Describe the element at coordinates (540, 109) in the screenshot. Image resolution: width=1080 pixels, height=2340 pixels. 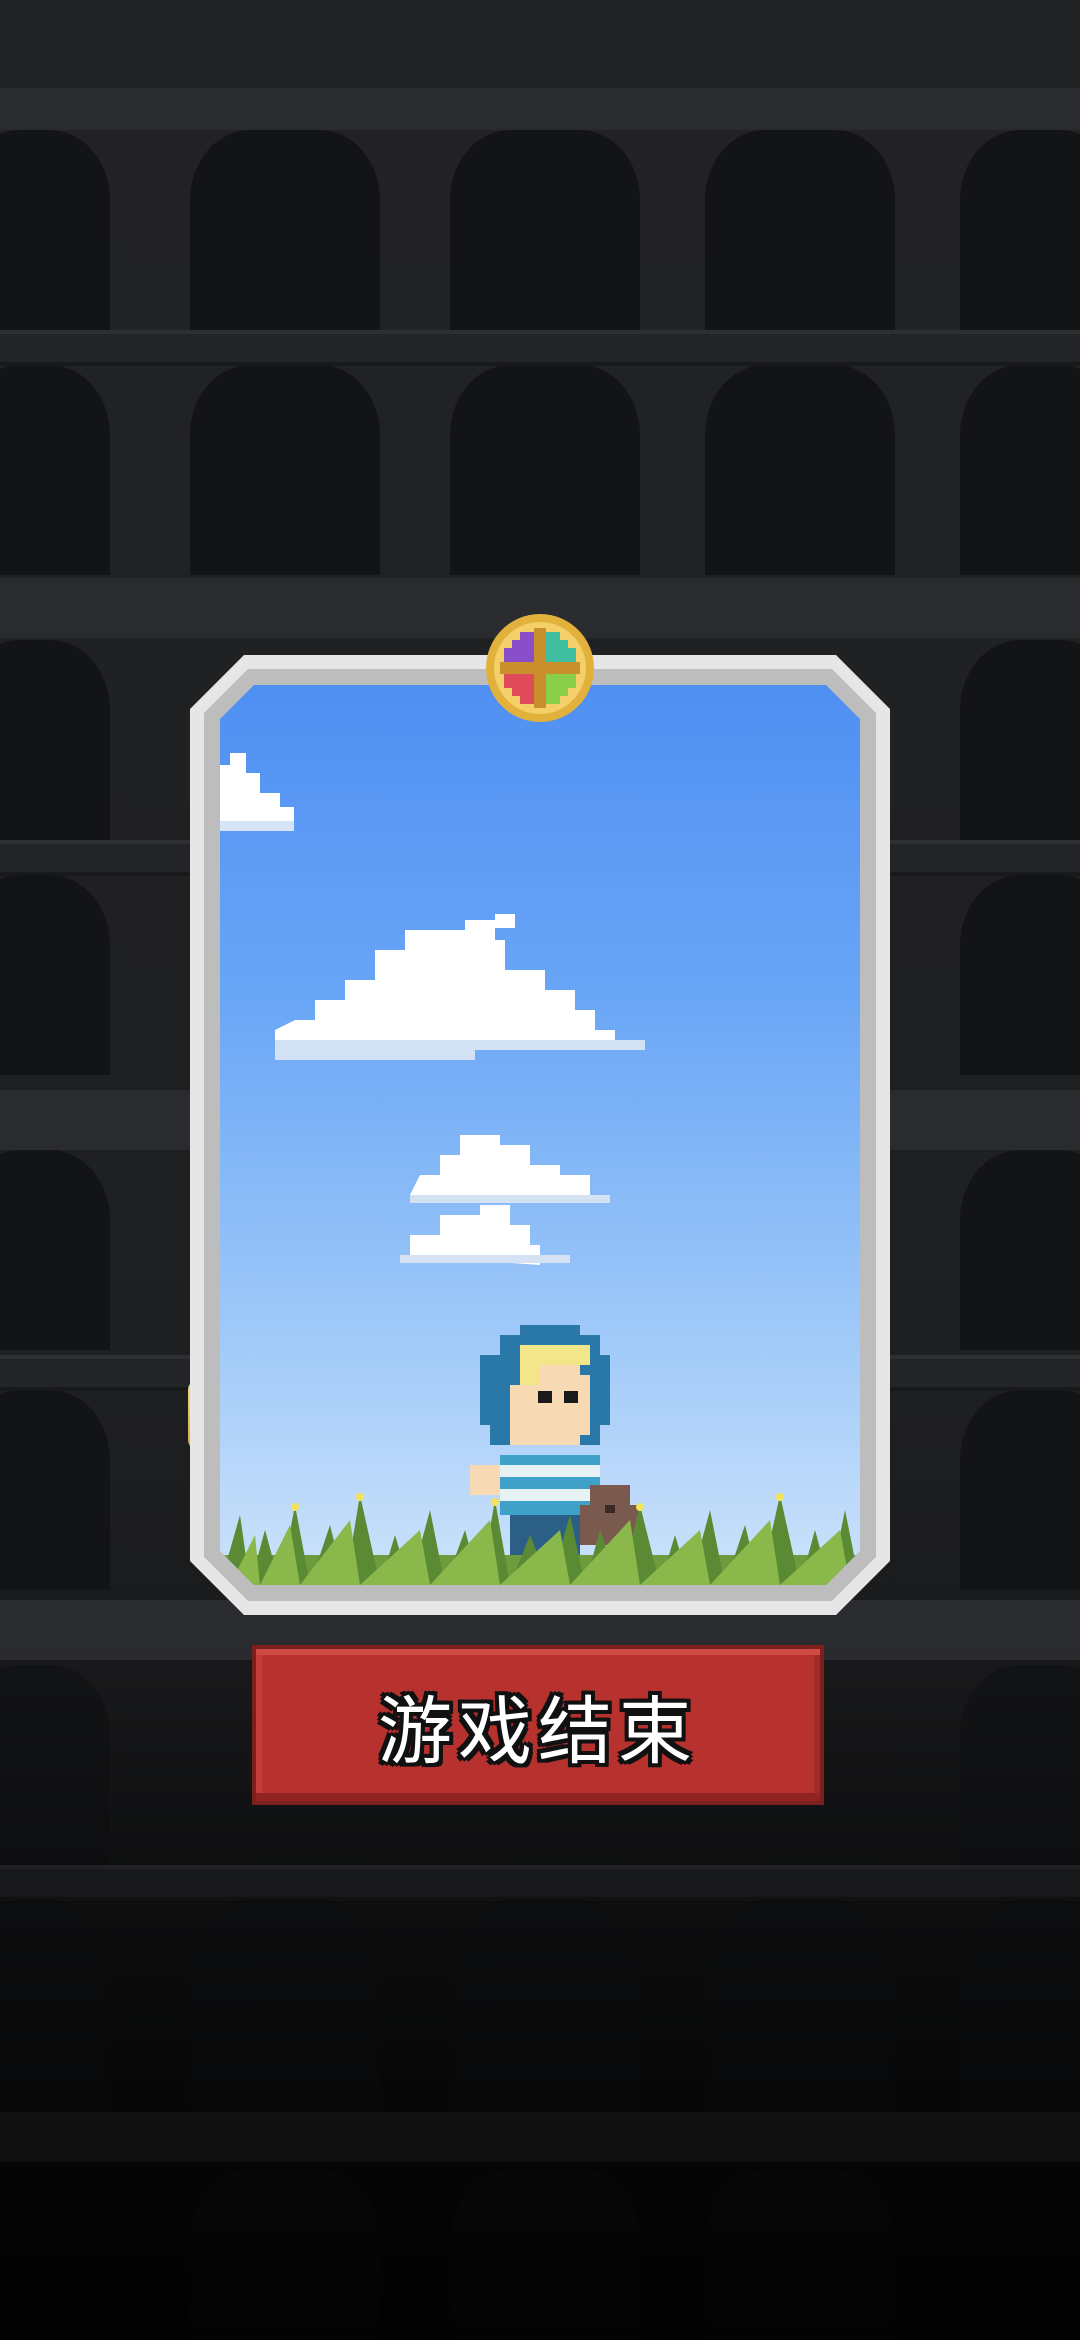
I see `tower-cornice` at that location.